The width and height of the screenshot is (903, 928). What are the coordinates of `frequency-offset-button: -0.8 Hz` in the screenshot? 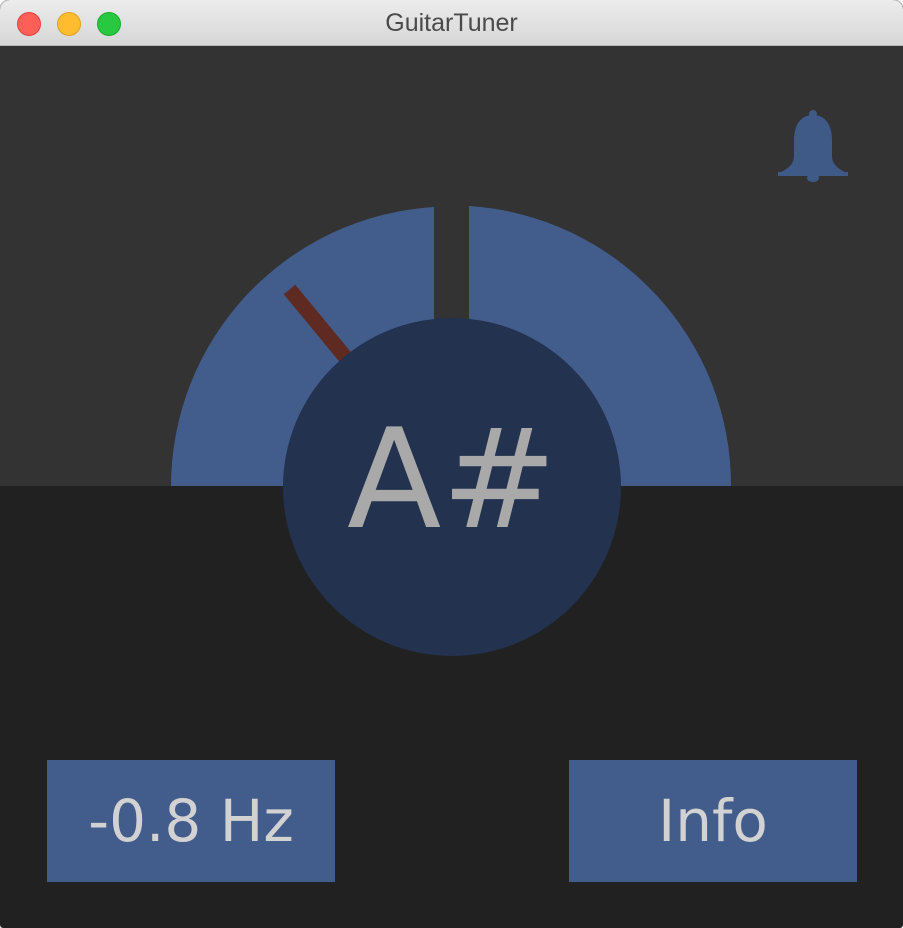 It's located at (191, 821).